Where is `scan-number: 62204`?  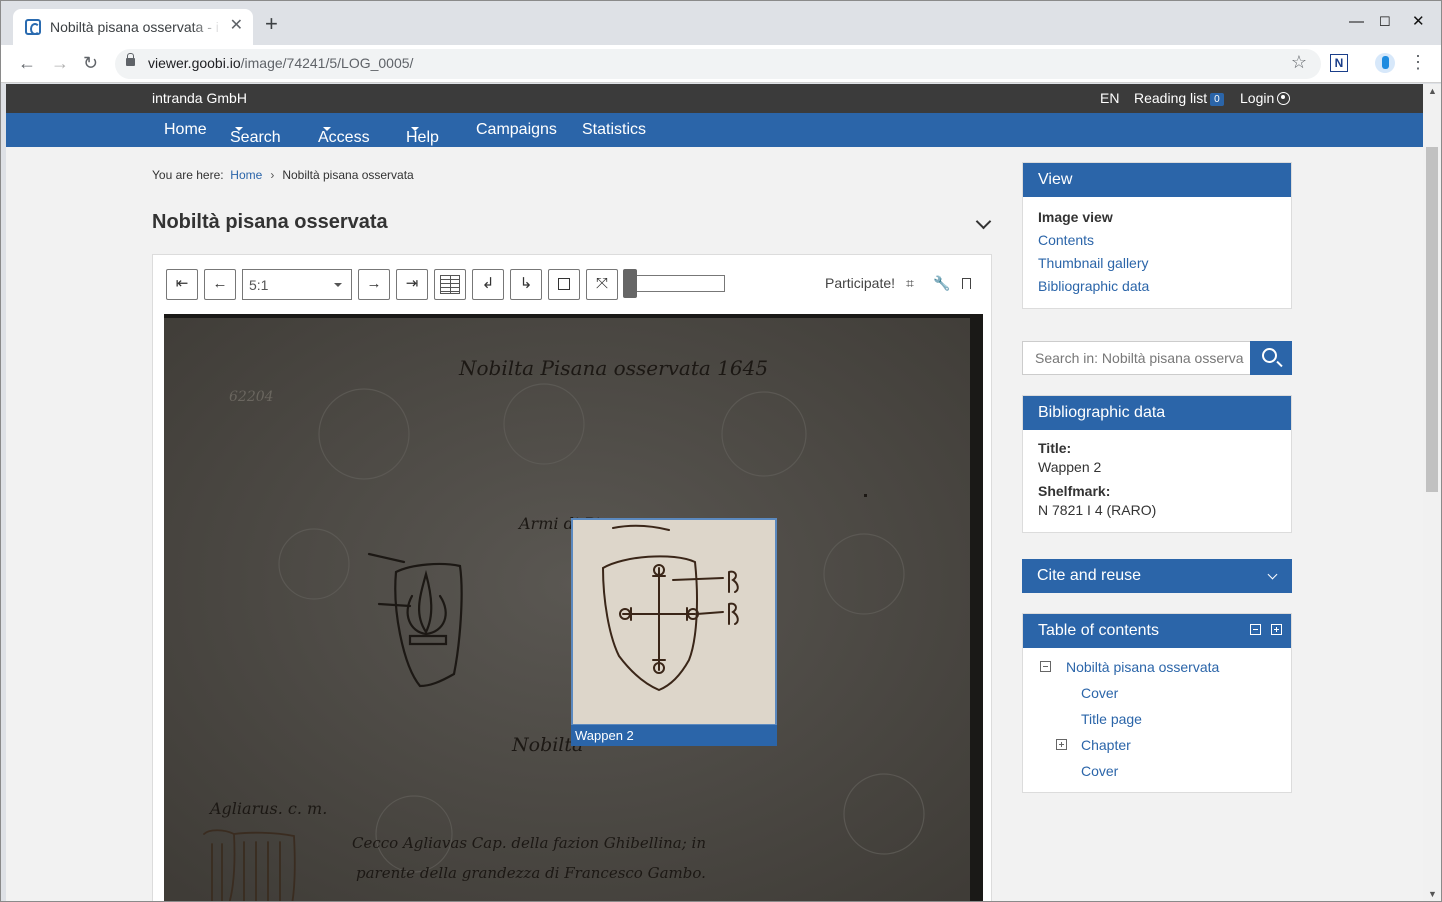 scan-number: 62204 is located at coordinates (251, 397).